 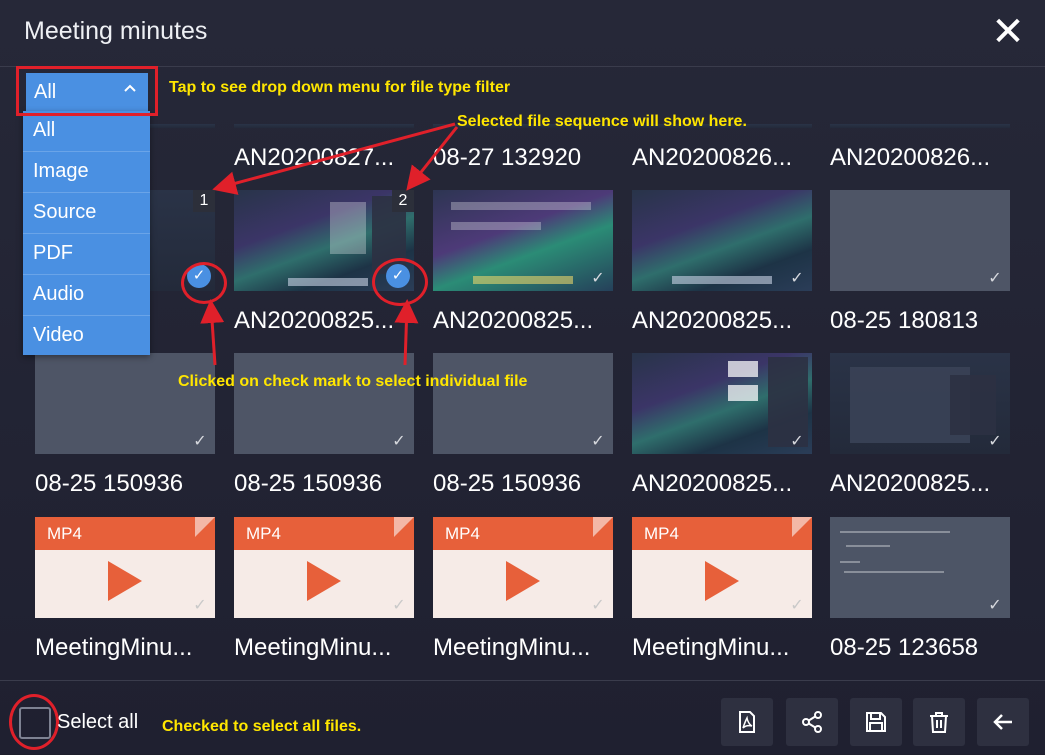 I want to click on save-icon, so click(x=876, y=722).